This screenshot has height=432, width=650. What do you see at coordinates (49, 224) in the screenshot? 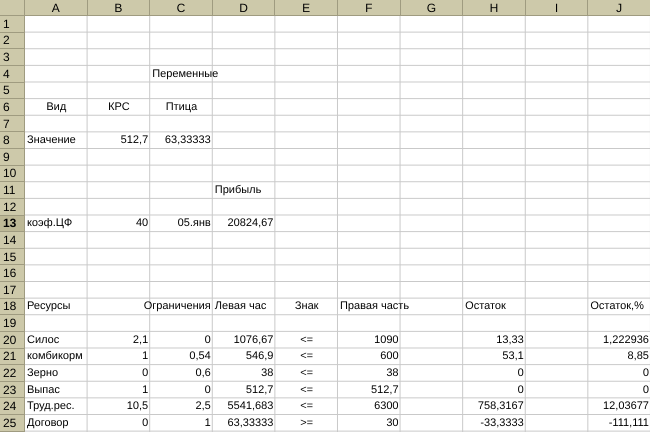
I see `cell-value: коэф.ЦФ` at bounding box center [49, 224].